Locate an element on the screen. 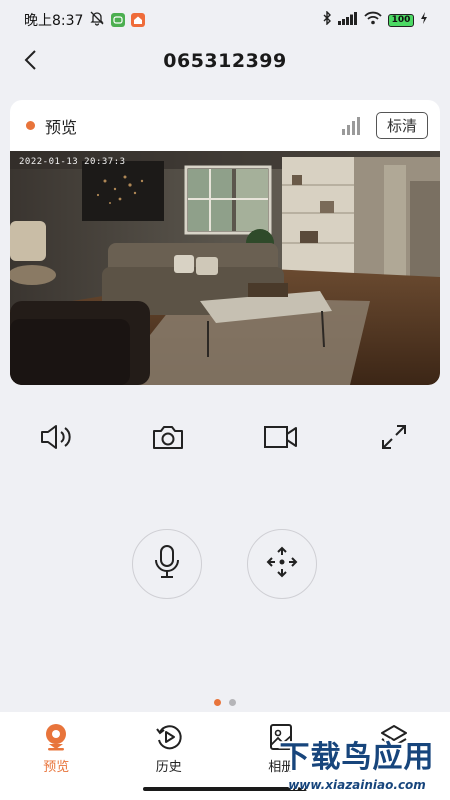 The height and width of the screenshot is (800, 450). video-quality-button: 标清 is located at coordinates (401, 125).